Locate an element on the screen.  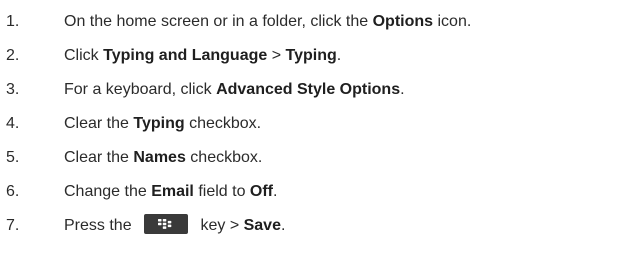
step-text-part: Click is located at coordinates (84, 55).